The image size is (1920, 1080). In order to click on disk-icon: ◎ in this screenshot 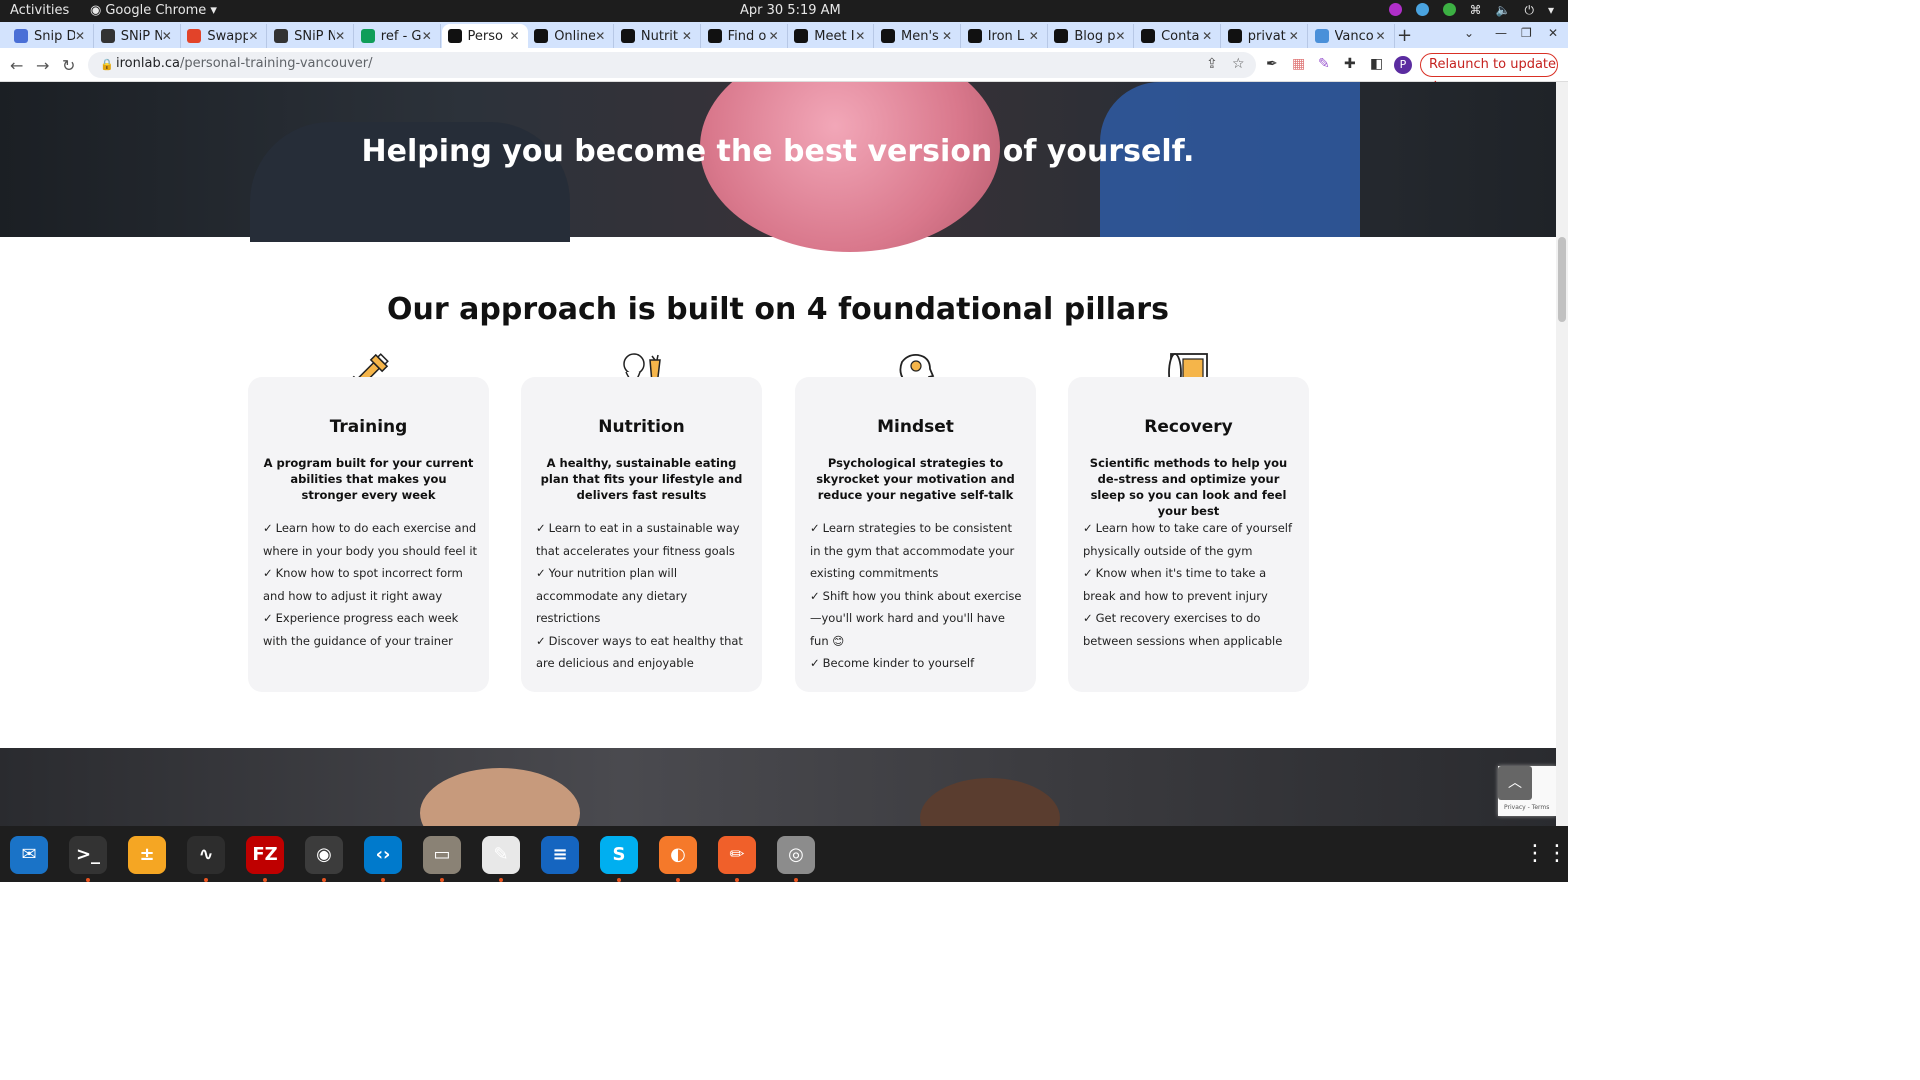, I will do `click(796, 859)`.